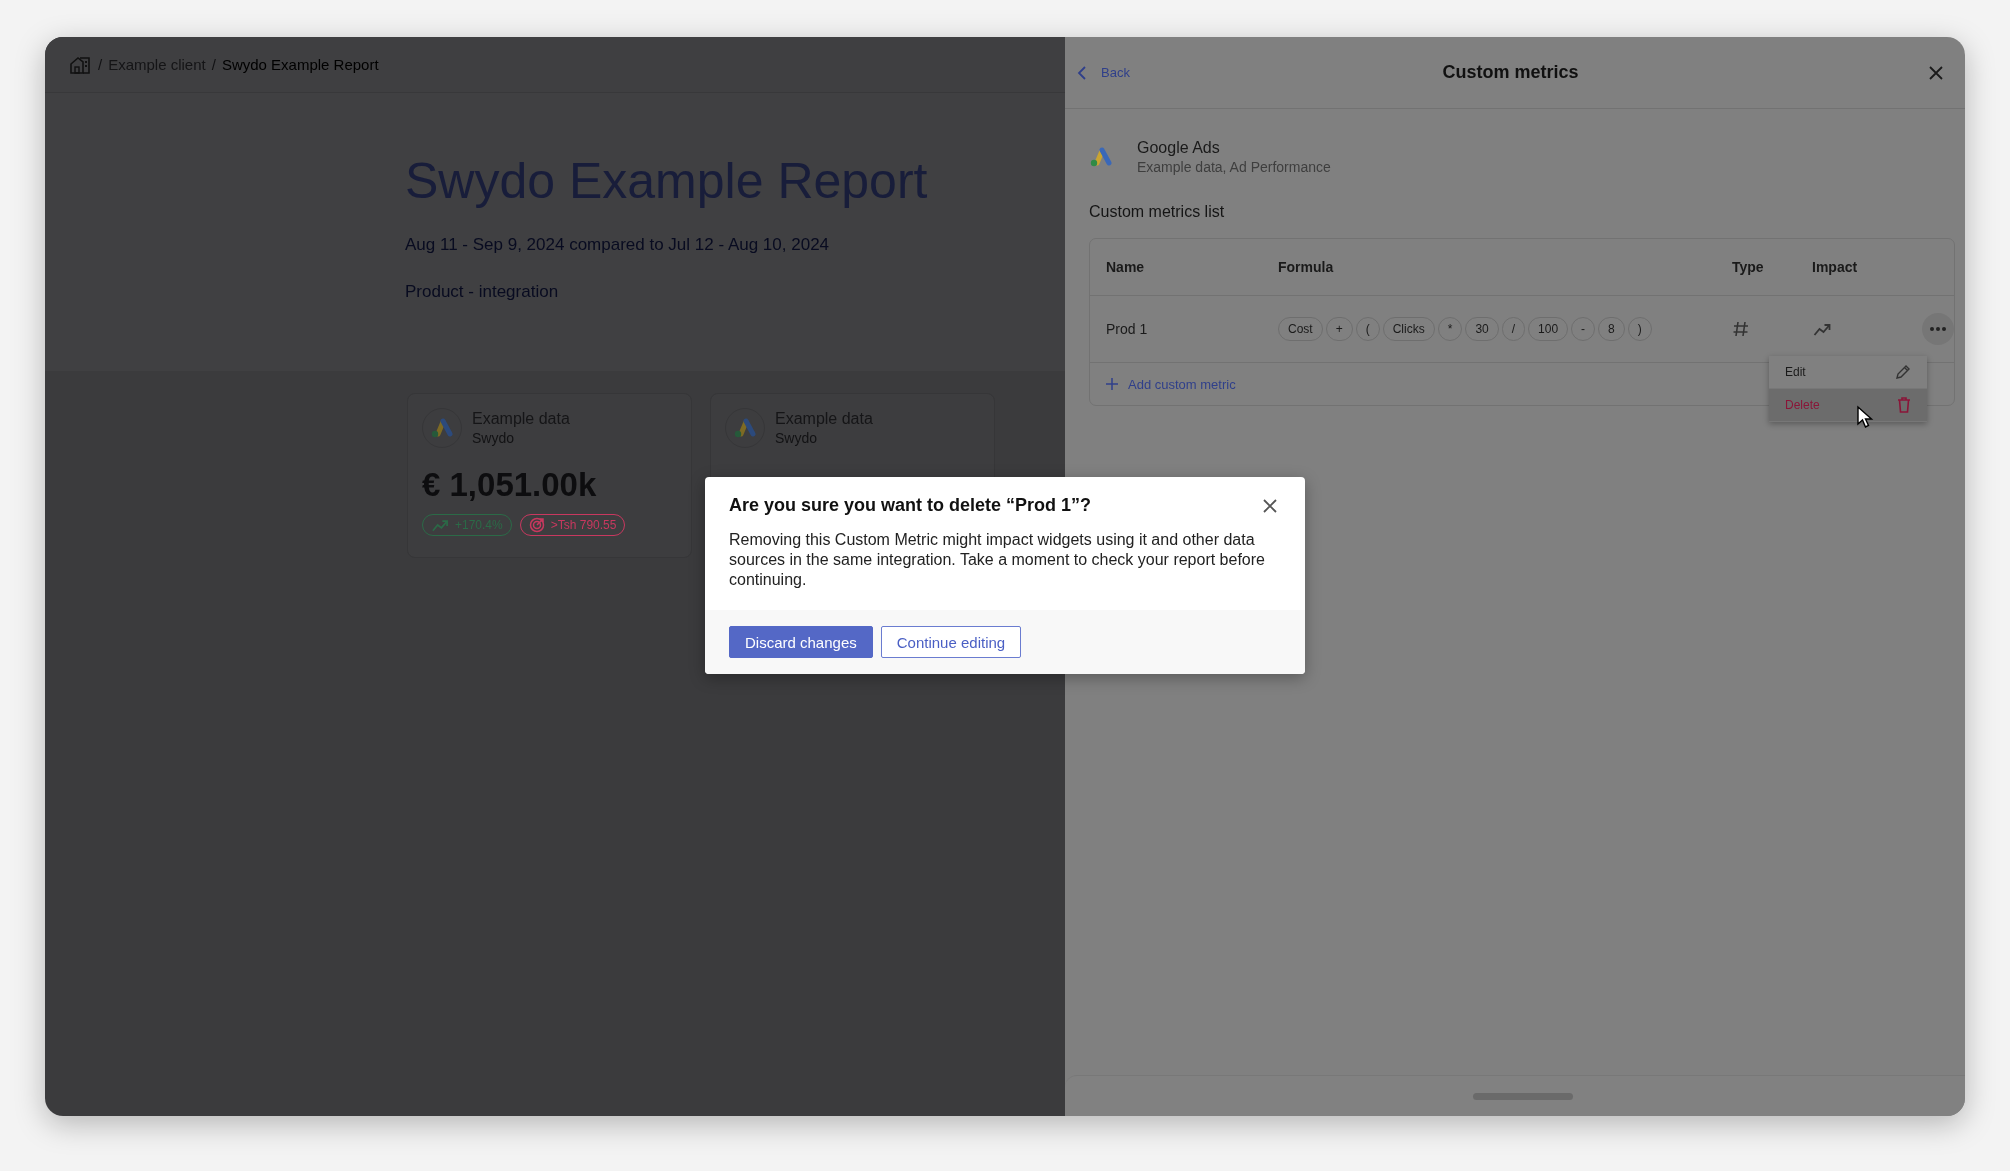 The height and width of the screenshot is (1171, 2010). I want to click on pencil-icon, so click(1903, 372).